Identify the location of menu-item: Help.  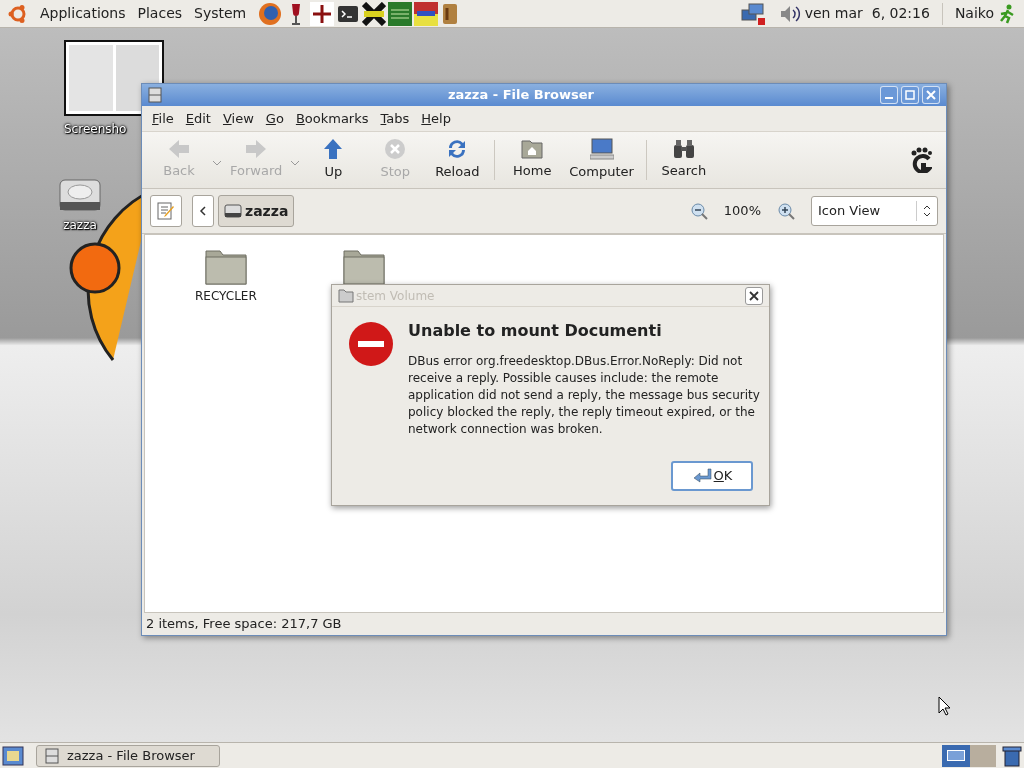
(436, 118).